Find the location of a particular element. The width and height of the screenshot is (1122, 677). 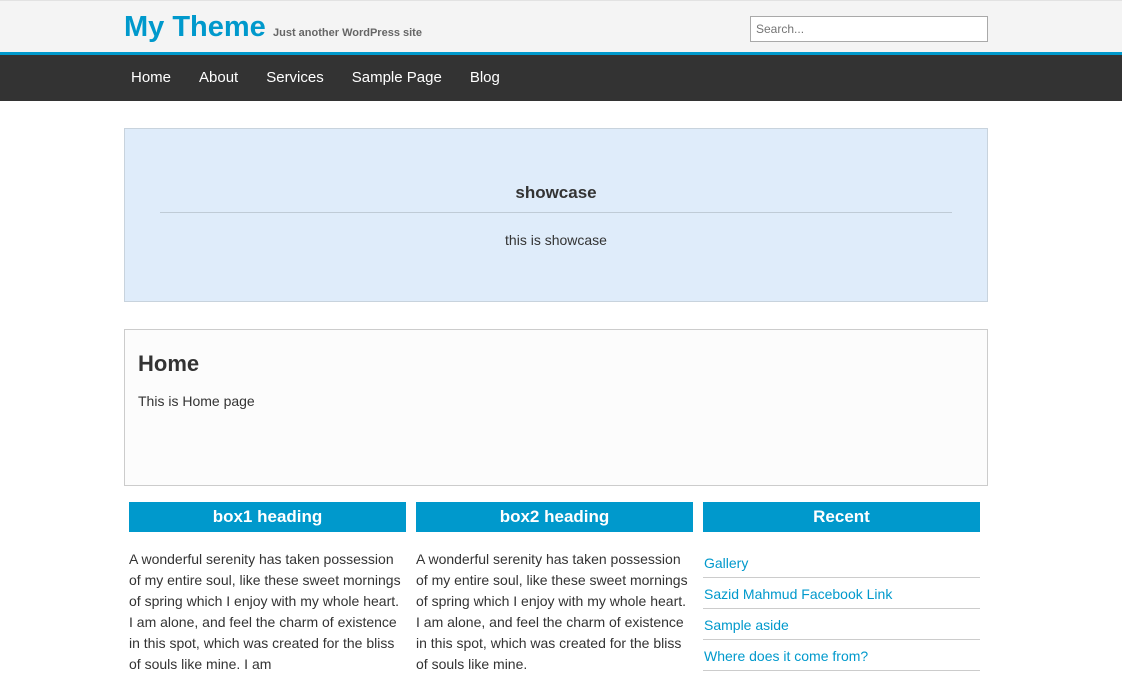

recent-link-gallery: Gallery is located at coordinates (841, 563).